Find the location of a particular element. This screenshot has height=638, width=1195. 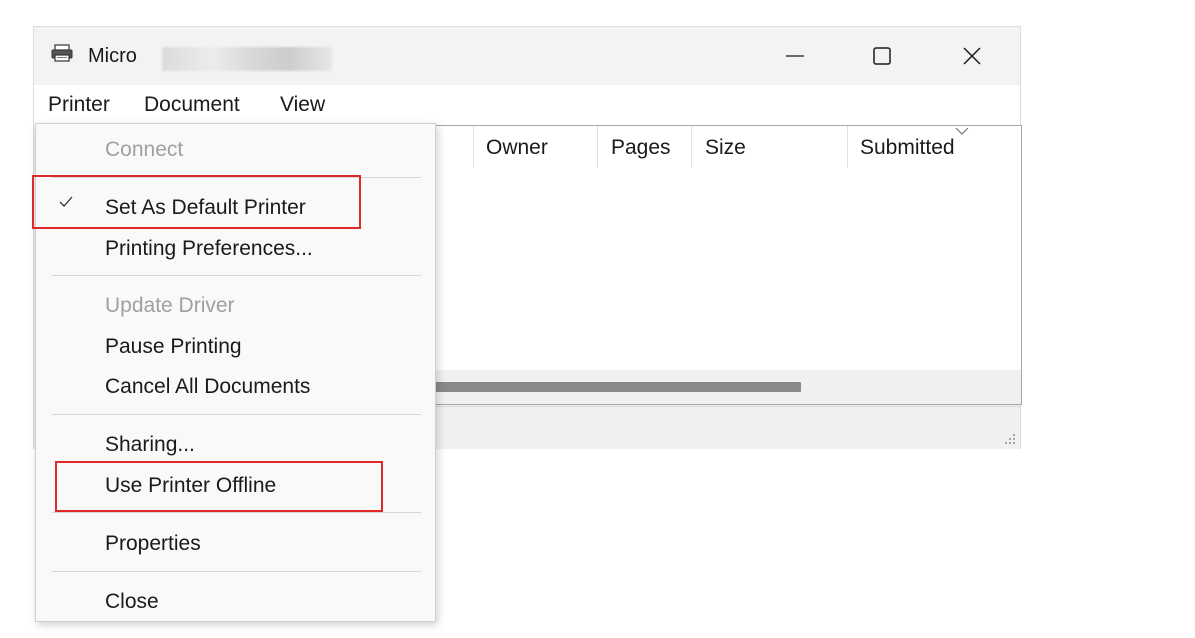

horizontal-scrollbar is located at coordinates (724, 387).